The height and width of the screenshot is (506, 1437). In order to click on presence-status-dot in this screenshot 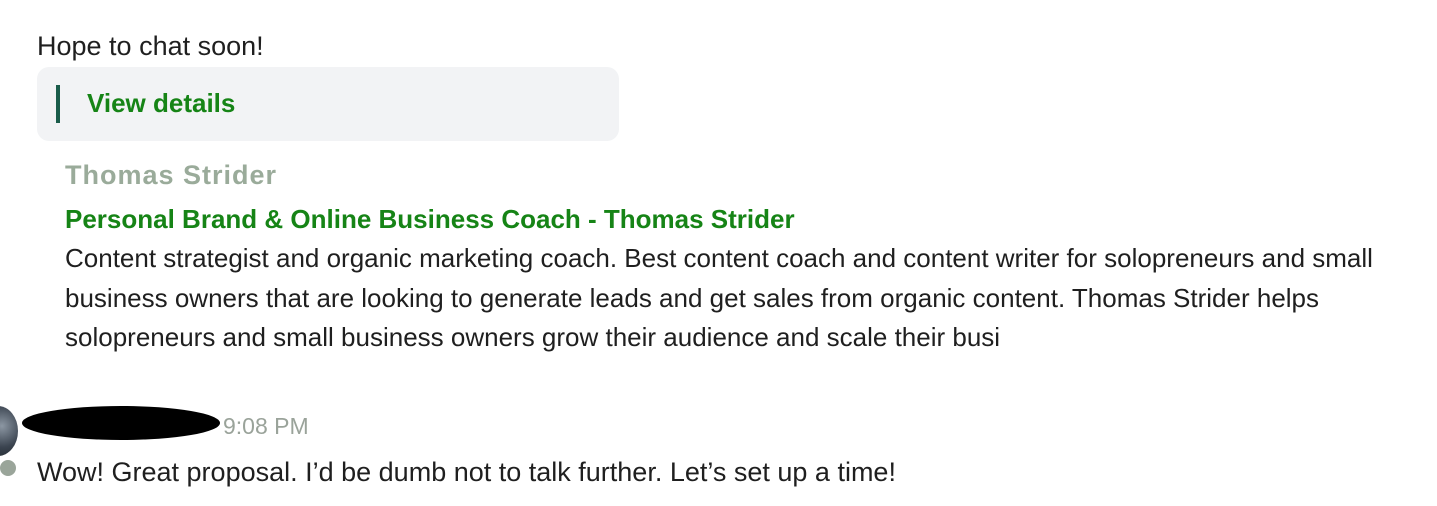, I will do `click(9, 468)`.